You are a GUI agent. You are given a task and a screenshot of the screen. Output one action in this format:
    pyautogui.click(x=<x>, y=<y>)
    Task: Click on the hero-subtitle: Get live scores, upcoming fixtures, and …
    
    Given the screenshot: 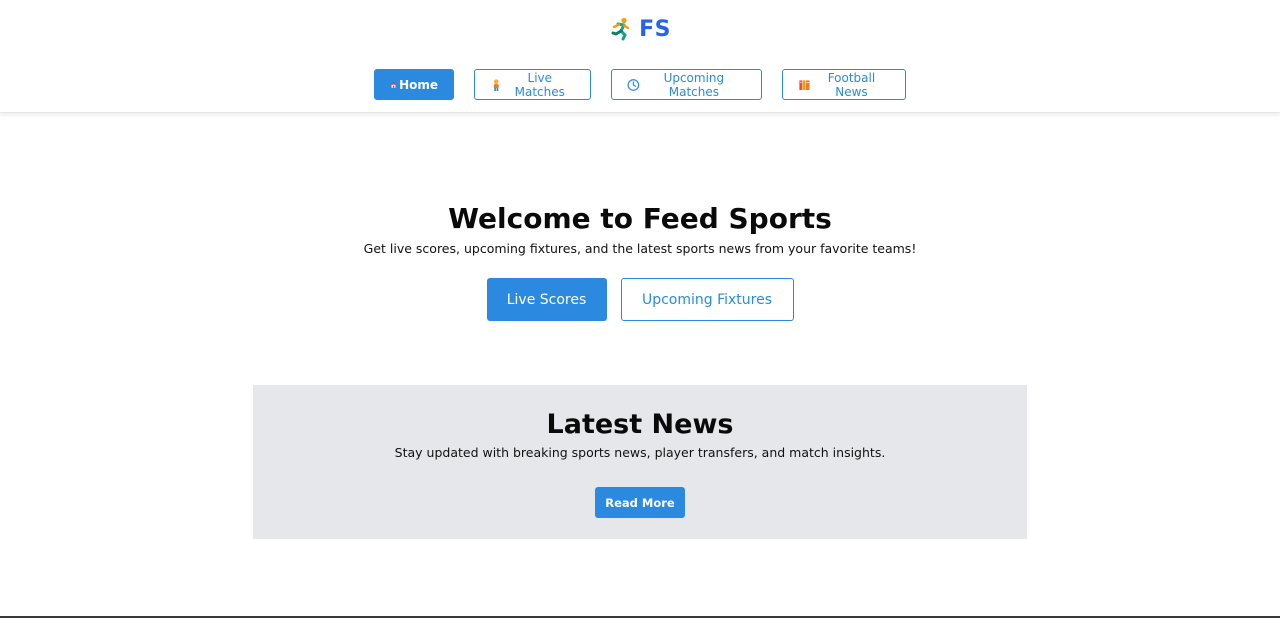 What is the action you would take?
    pyautogui.click(x=640, y=248)
    